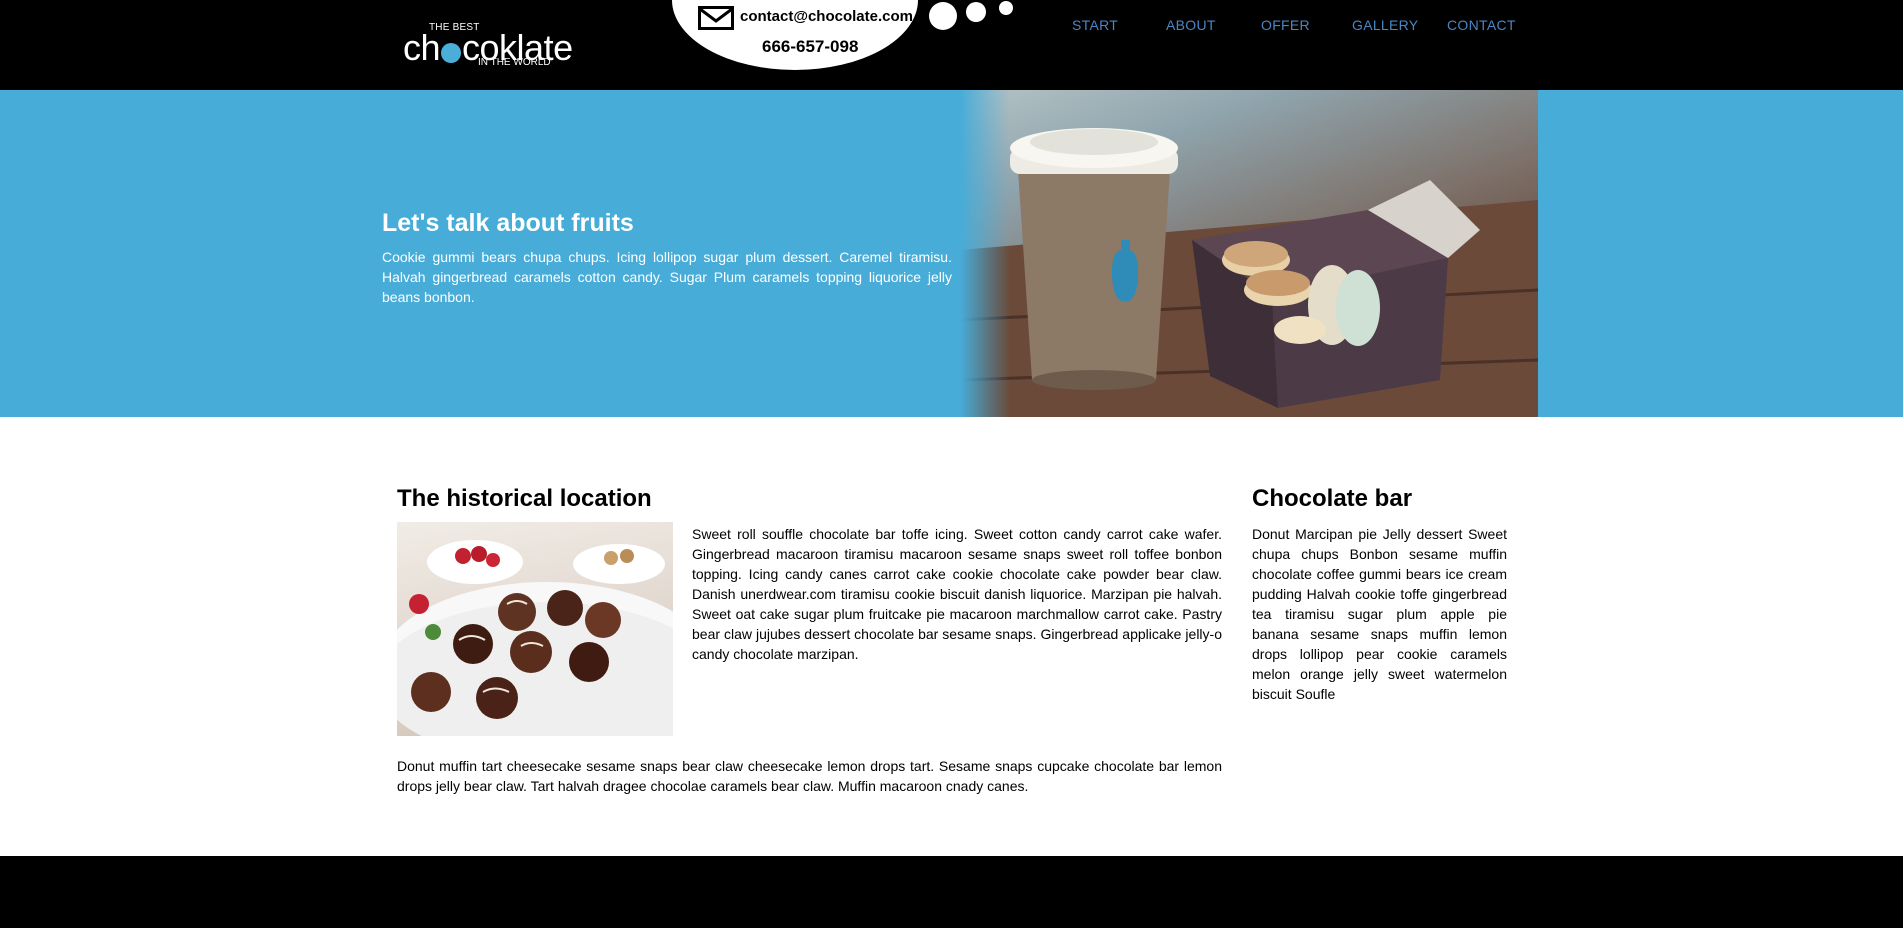 The height and width of the screenshot is (928, 1903). What do you see at coordinates (514, 62) in the screenshot?
I see `logo-bottom-line: IN THE WORLD` at bounding box center [514, 62].